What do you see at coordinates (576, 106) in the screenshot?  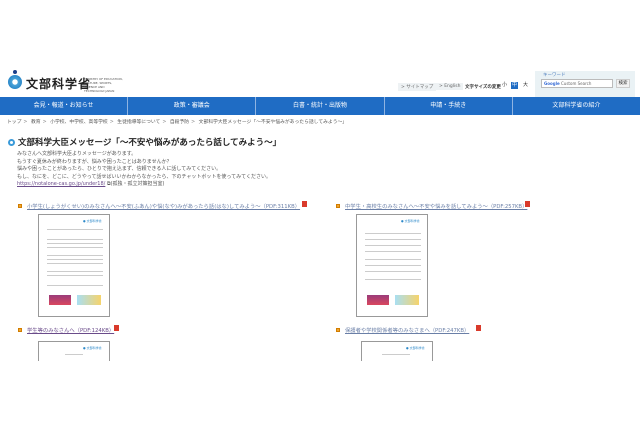 I see `nav-about: 文部科学省の紹介` at bounding box center [576, 106].